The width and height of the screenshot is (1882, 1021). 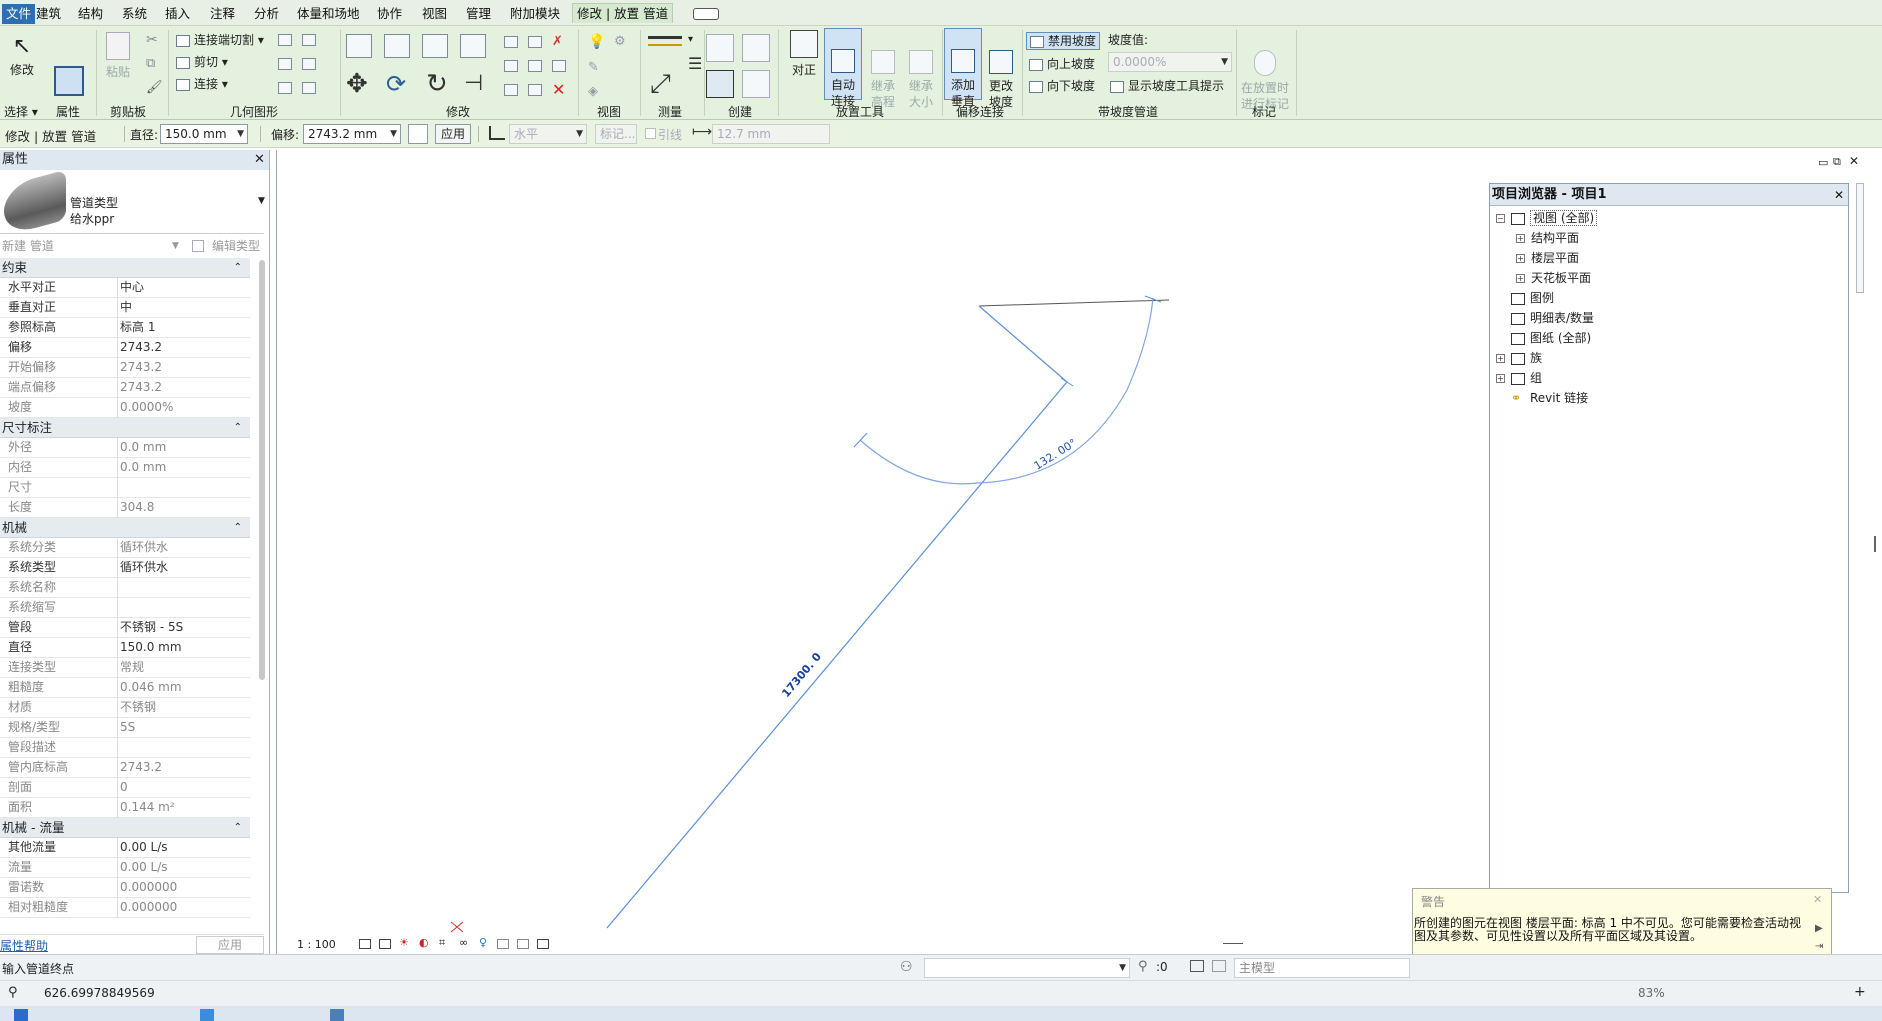 I want to click on tree-node-families: + 族, so click(x=1519, y=358).